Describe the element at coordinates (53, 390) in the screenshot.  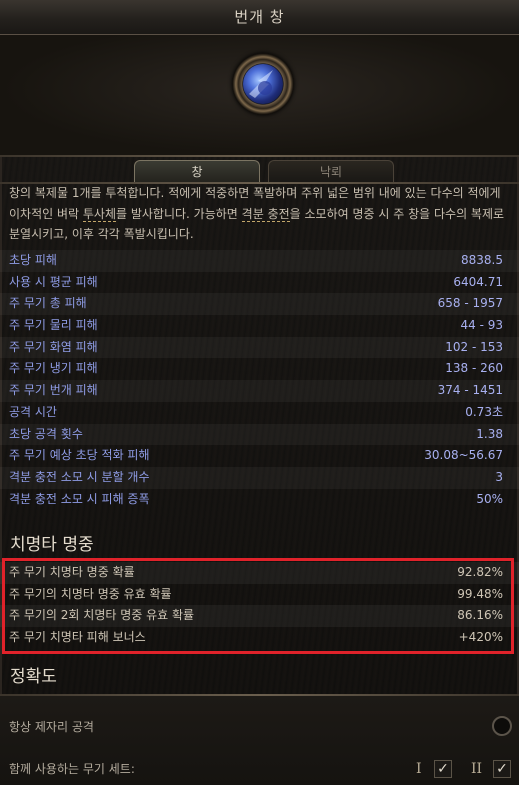
I see `stat-label: 주 무기 번개 피해` at that location.